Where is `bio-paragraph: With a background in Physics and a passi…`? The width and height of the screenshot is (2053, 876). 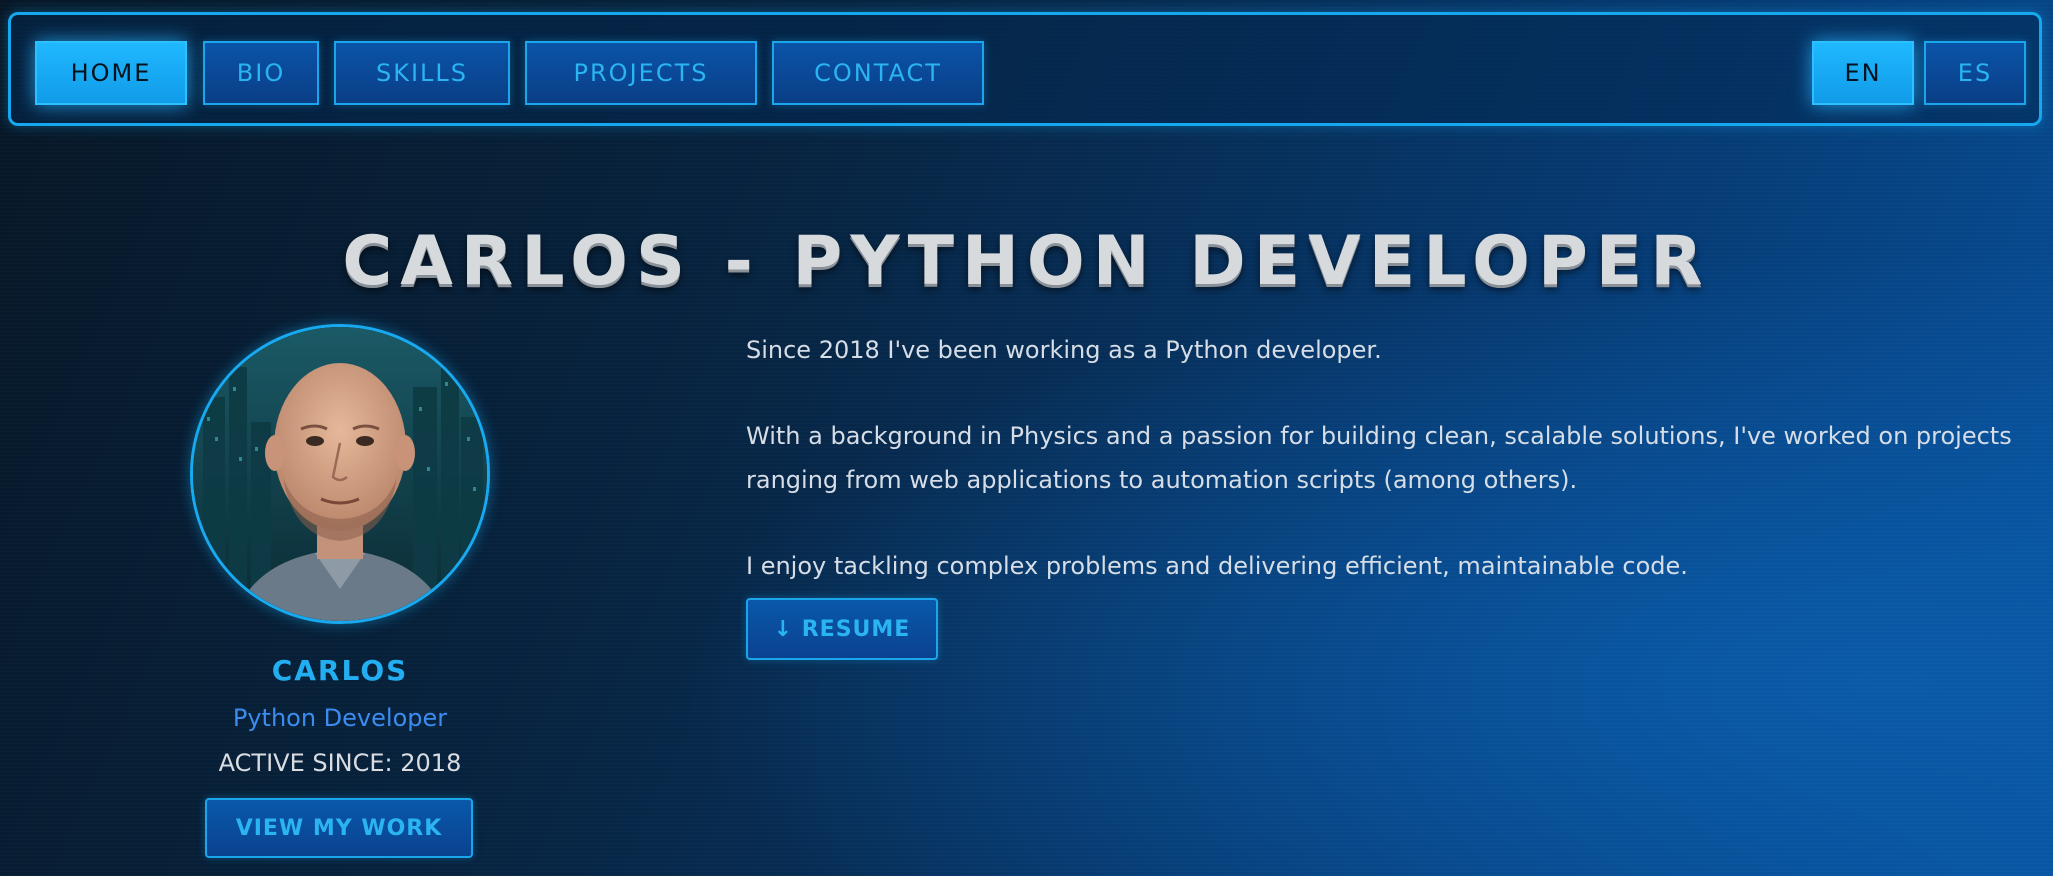 bio-paragraph: With a background in Physics and a passi… is located at coordinates (1379, 458).